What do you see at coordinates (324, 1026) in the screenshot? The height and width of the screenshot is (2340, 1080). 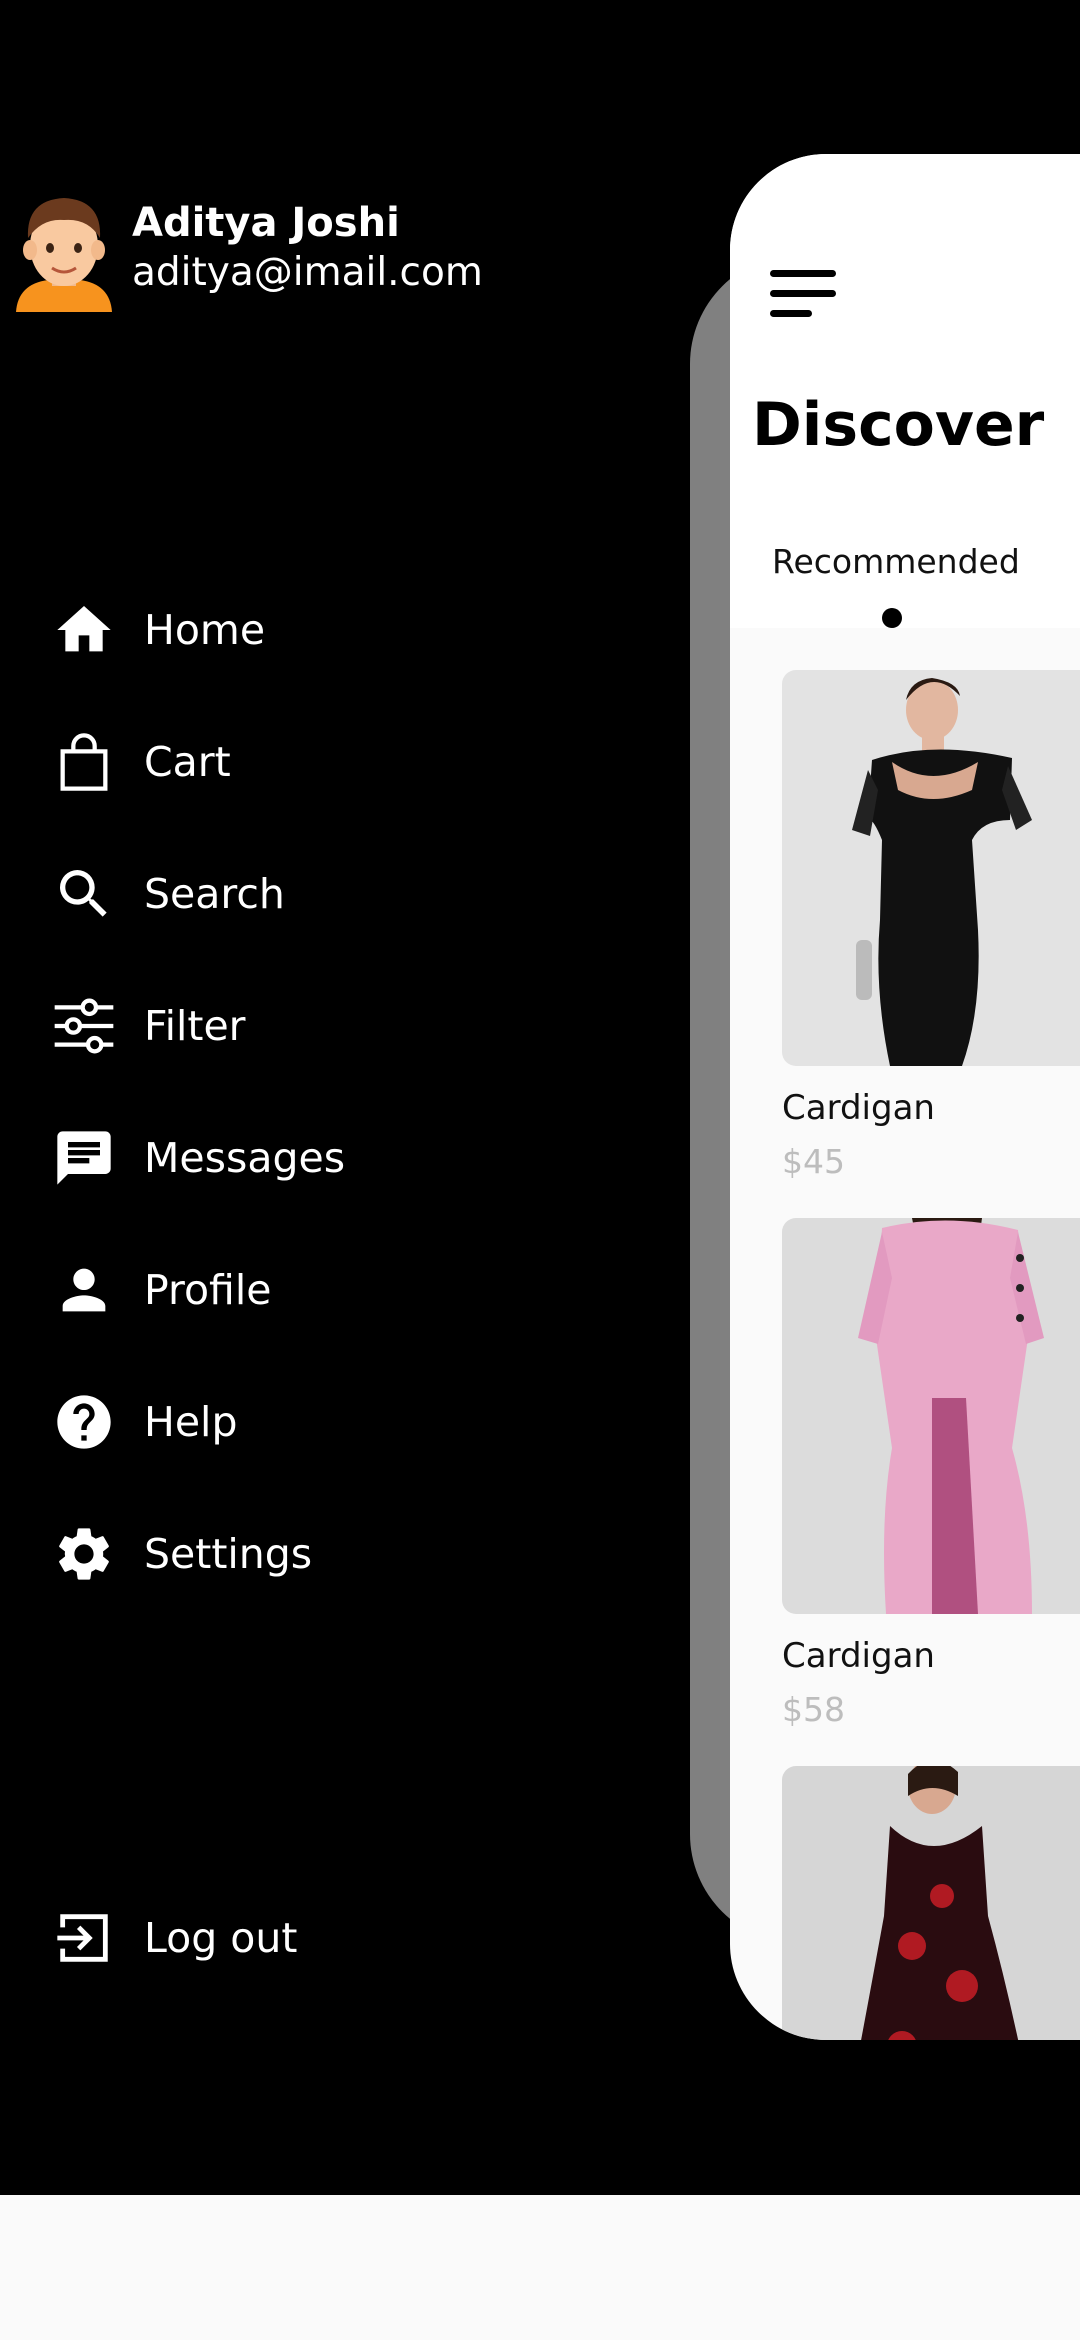 I see `drawer-item-filter: Filter` at bounding box center [324, 1026].